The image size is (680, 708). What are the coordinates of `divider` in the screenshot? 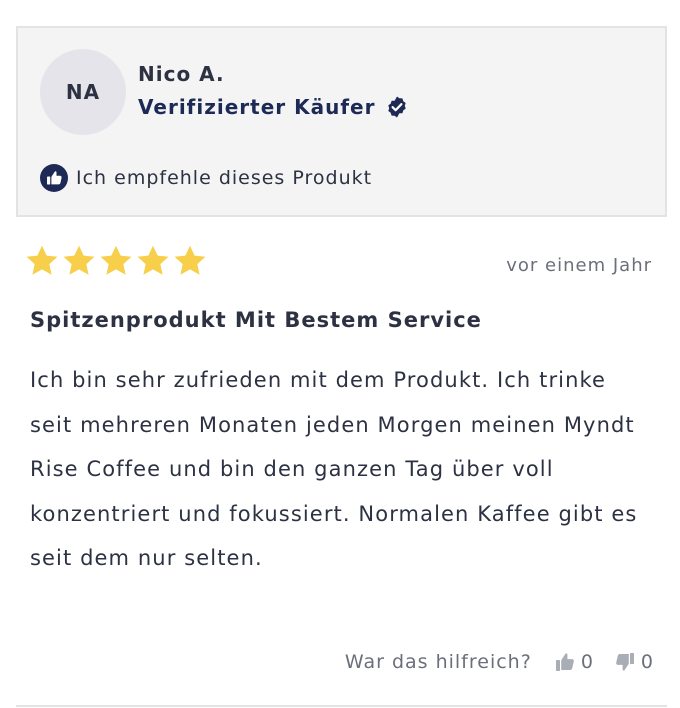 It's located at (341, 706).